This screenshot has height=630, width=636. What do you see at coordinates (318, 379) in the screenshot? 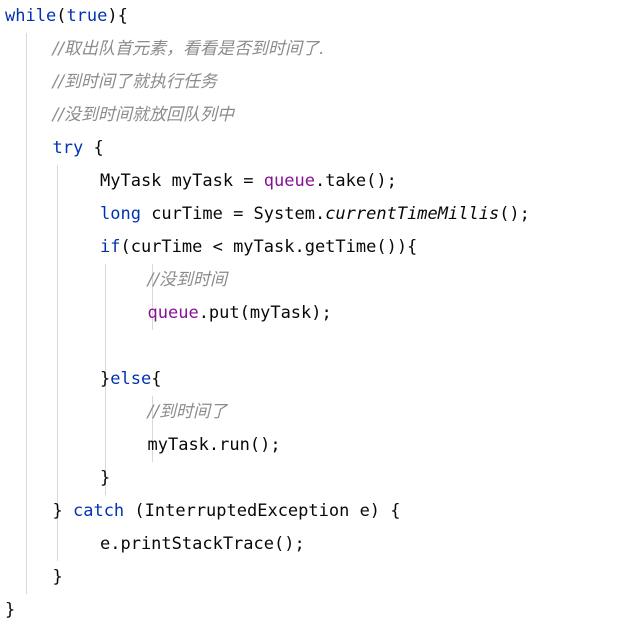
I see `code-line: }else{` at bounding box center [318, 379].